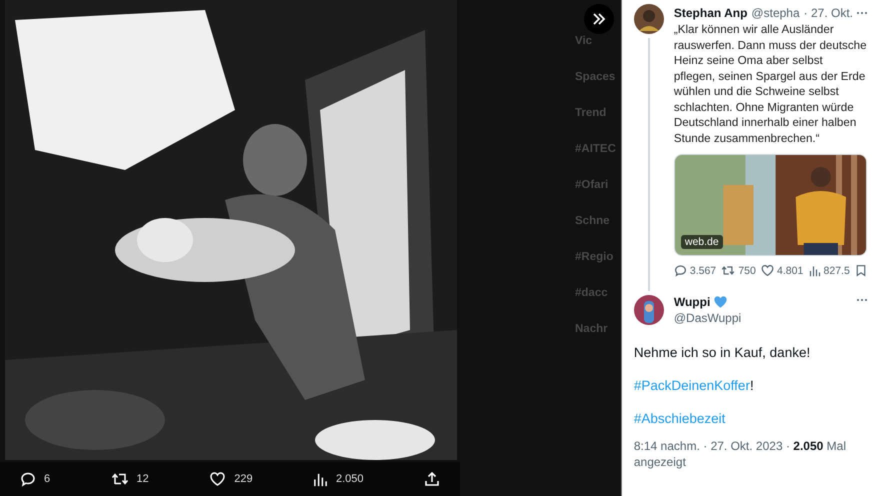 Image resolution: width=873 pixels, height=496 pixels. I want to click on reply-button: 3.567, so click(695, 270).